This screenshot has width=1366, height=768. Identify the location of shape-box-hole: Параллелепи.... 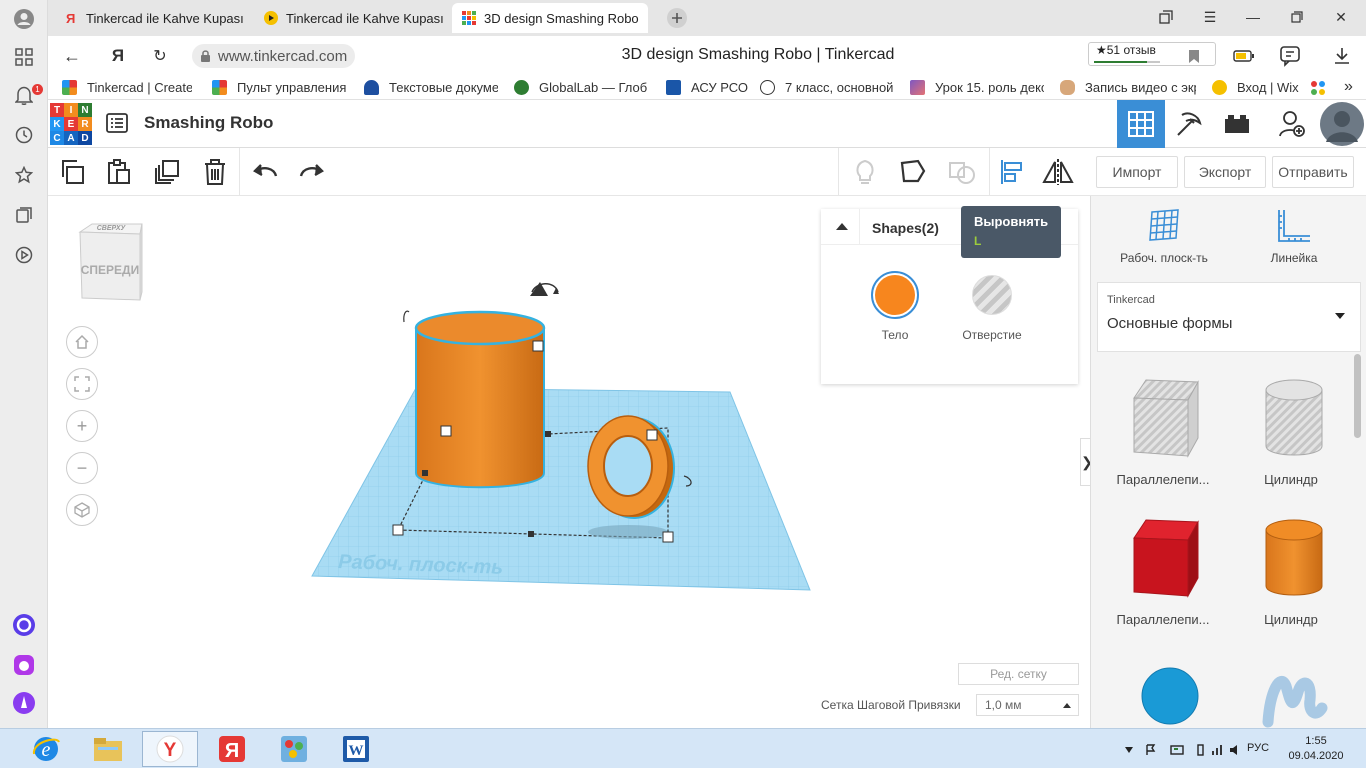
(1163, 437).